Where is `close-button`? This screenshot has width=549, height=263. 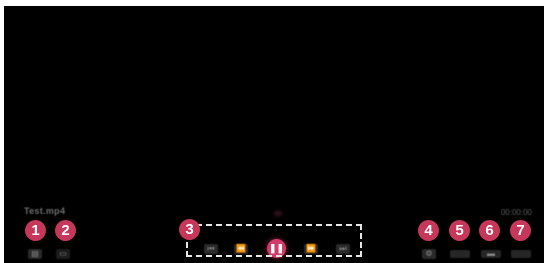
close-button is located at coordinates (521, 254).